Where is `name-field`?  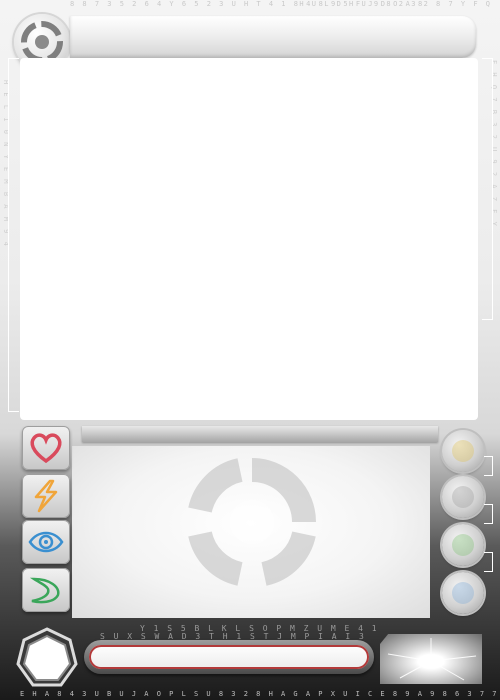 name-field is located at coordinates (229, 657).